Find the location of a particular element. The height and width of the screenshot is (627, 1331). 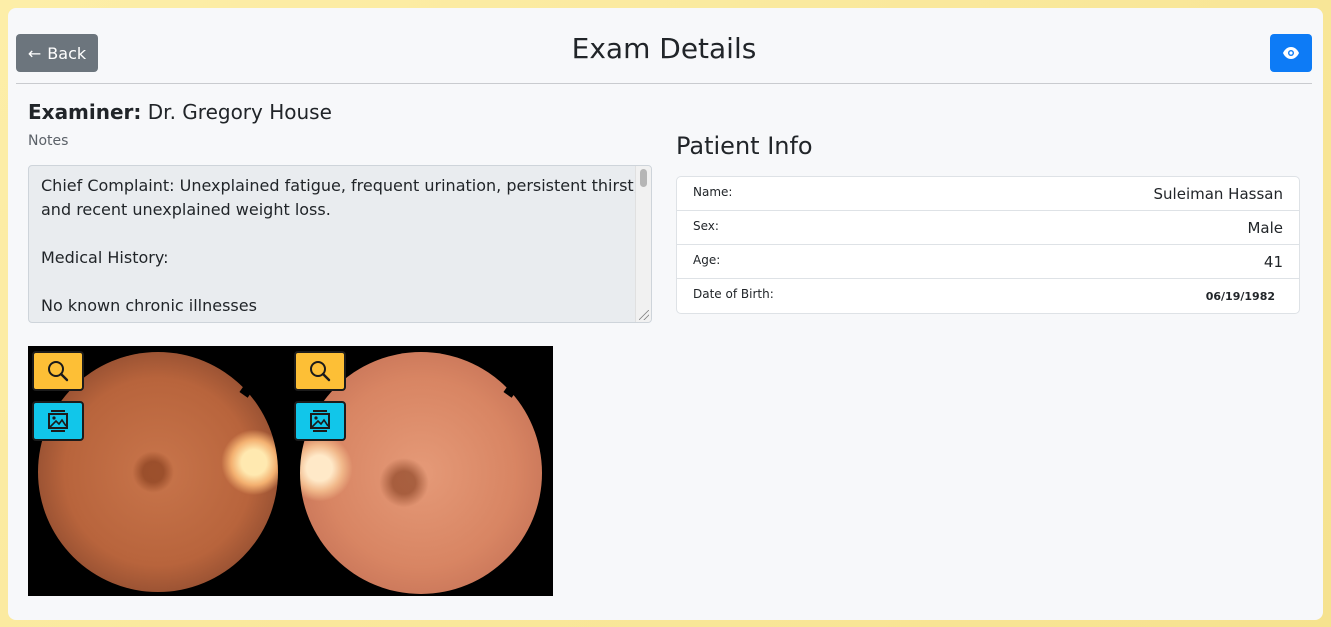

info-value: 06/19/1982 is located at coordinates (1240, 296).